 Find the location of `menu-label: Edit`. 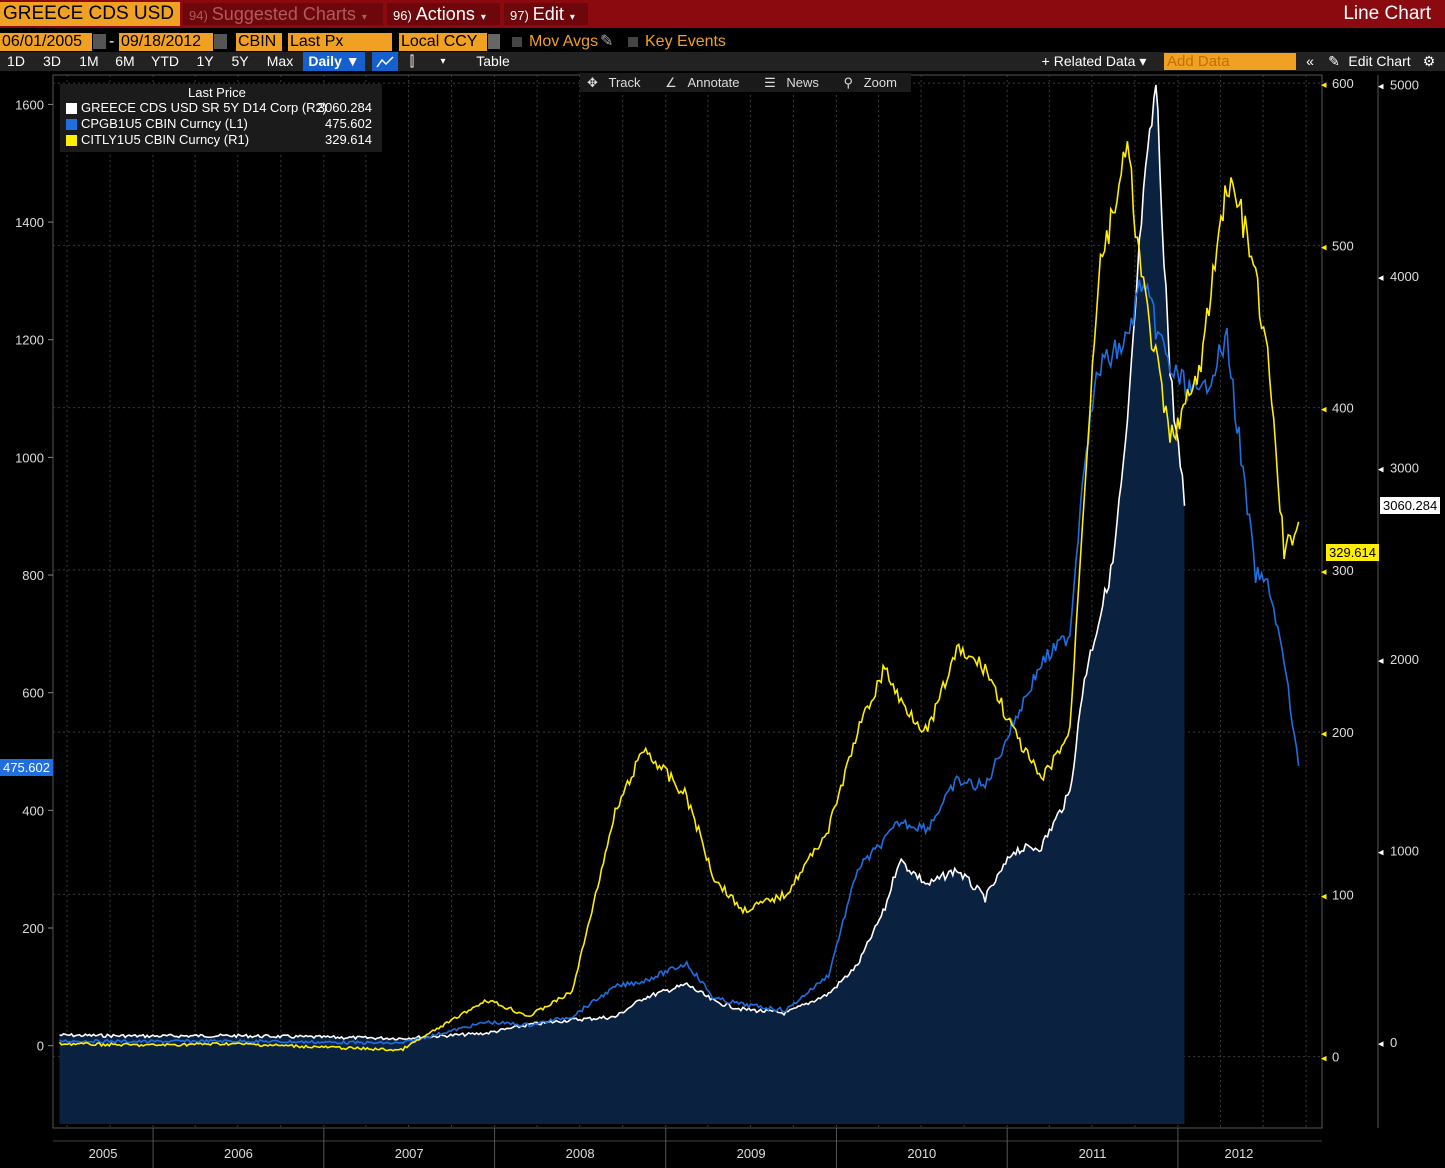

menu-label: Edit is located at coordinates (548, 14).